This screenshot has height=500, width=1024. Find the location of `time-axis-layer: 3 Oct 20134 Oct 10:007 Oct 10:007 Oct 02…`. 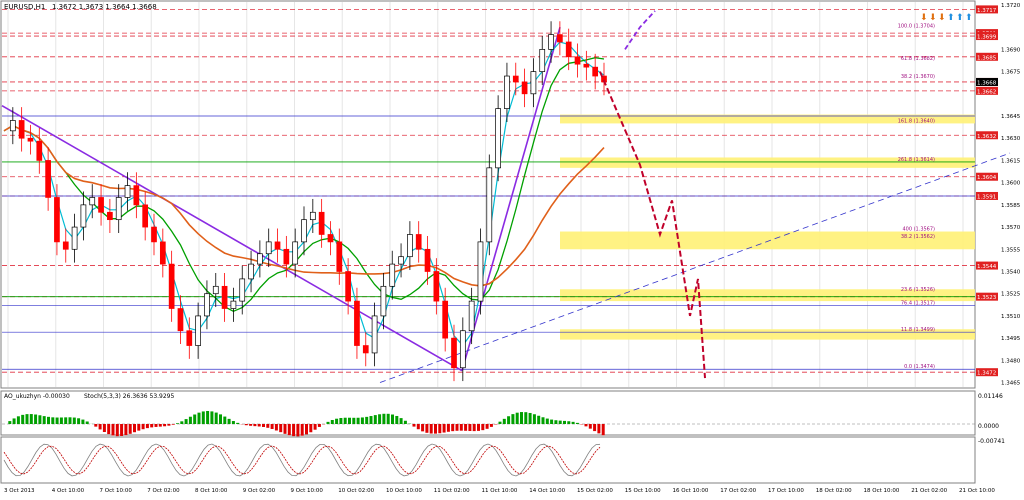

time-axis-layer: 3 Oct 20134 Oct 10:007 Oct 10:007 Oct 02… is located at coordinates (499, 491).